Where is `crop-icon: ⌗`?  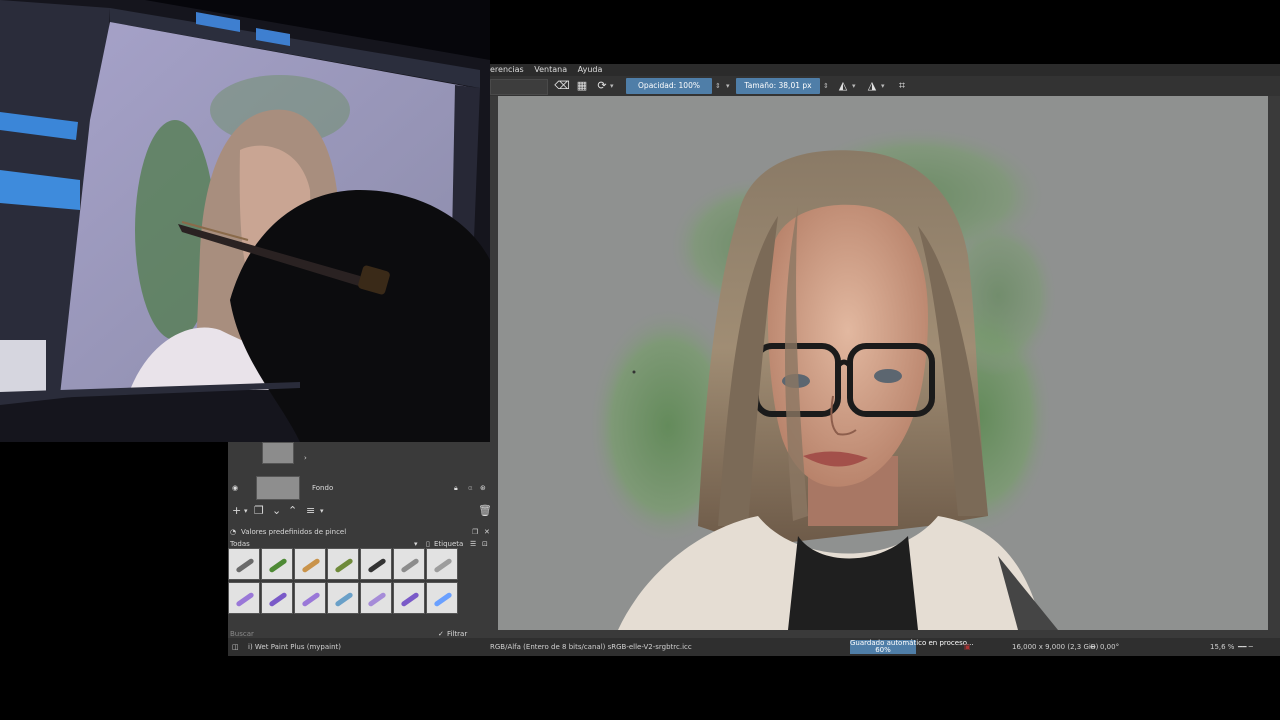
crop-icon: ⌗ is located at coordinates (902, 86).